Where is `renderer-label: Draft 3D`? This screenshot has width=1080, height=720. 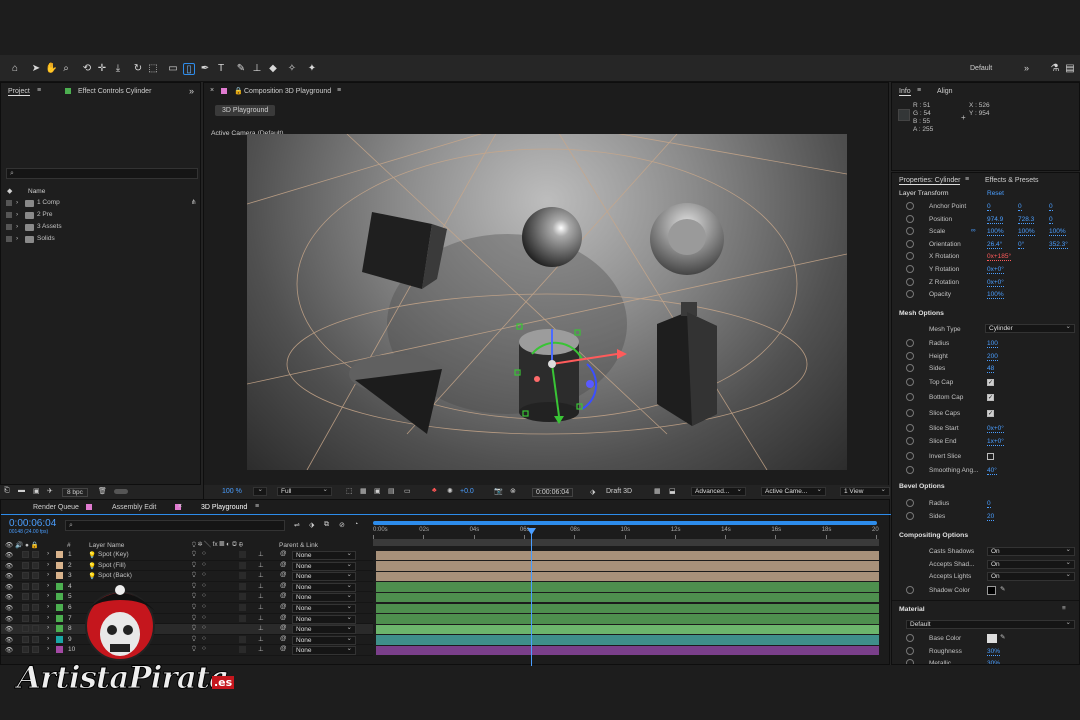 renderer-label: Draft 3D is located at coordinates (619, 491).